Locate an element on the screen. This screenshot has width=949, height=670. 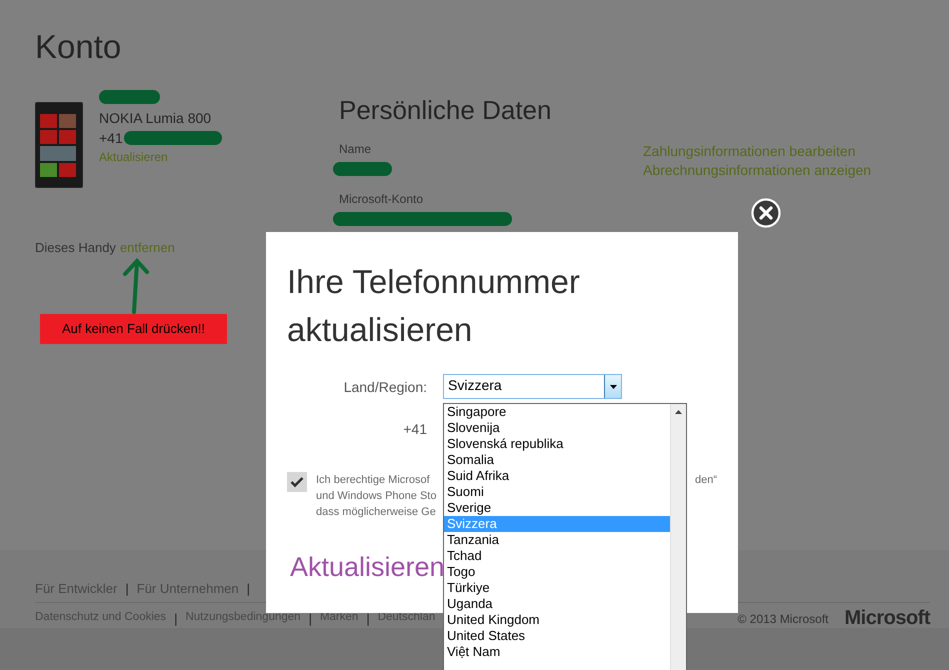
dropdown-option: Suomi is located at coordinates (557, 492).